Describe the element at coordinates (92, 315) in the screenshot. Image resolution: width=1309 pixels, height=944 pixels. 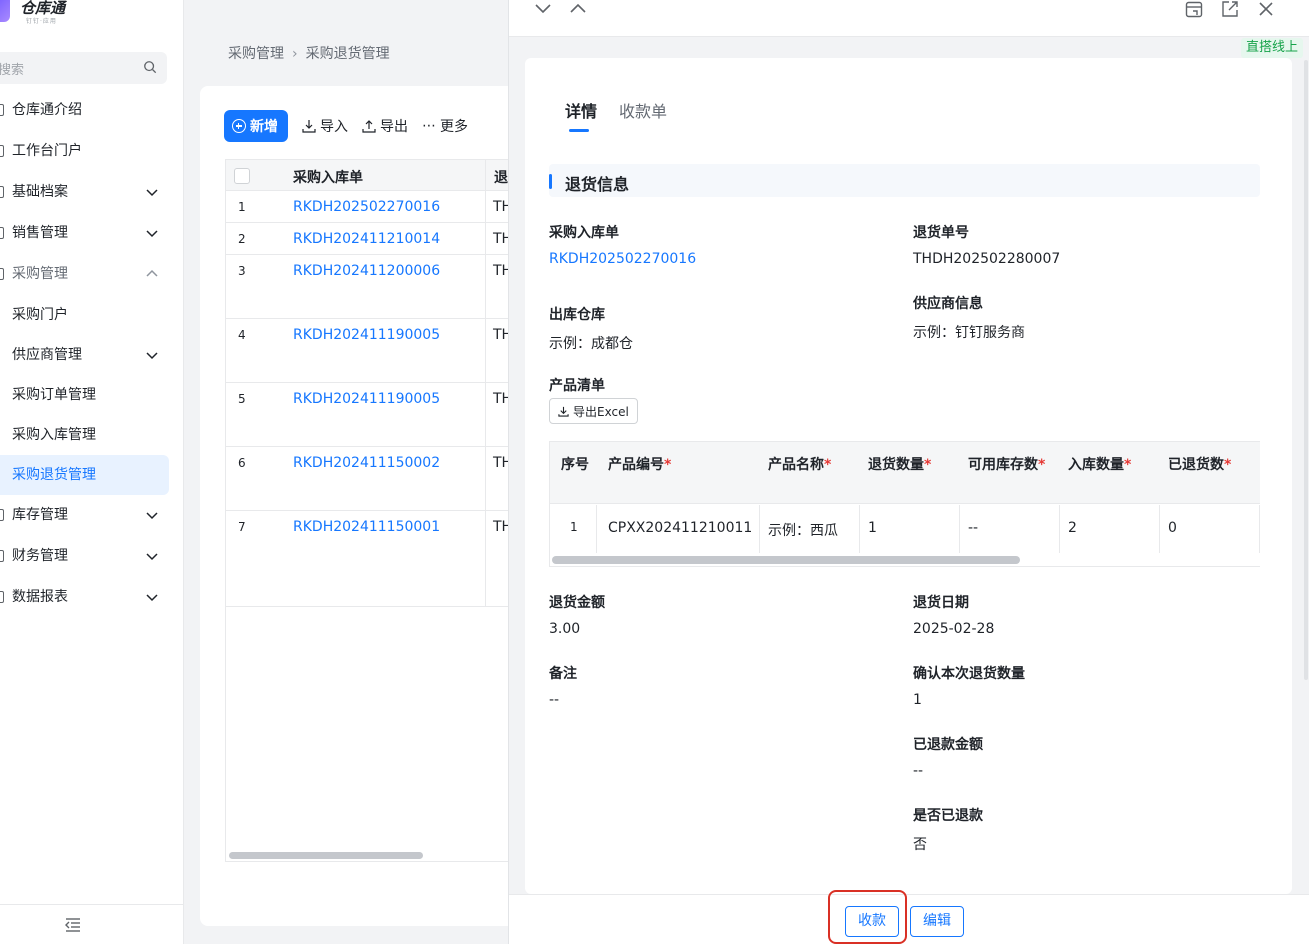
I see `menu-item-purchase-portal: 采购门户` at that location.